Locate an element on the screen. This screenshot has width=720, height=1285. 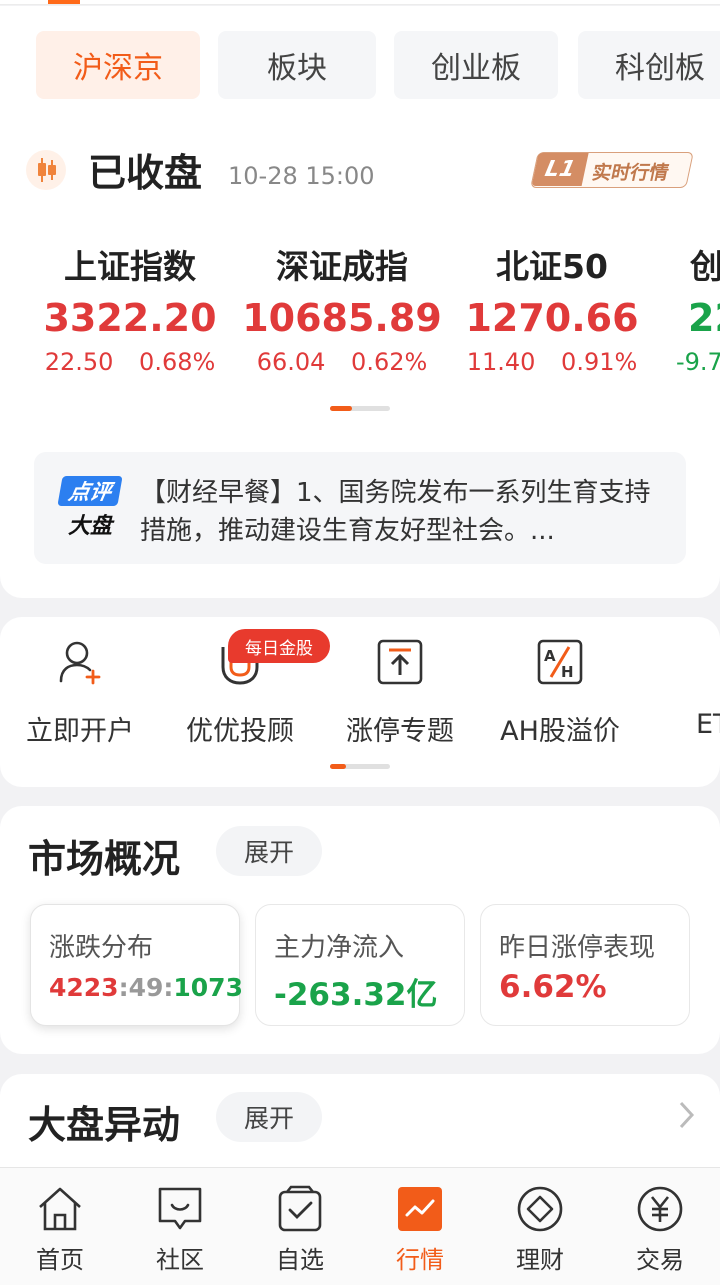
nav-watchlist: 自选 is located at coordinates (300, 1229).